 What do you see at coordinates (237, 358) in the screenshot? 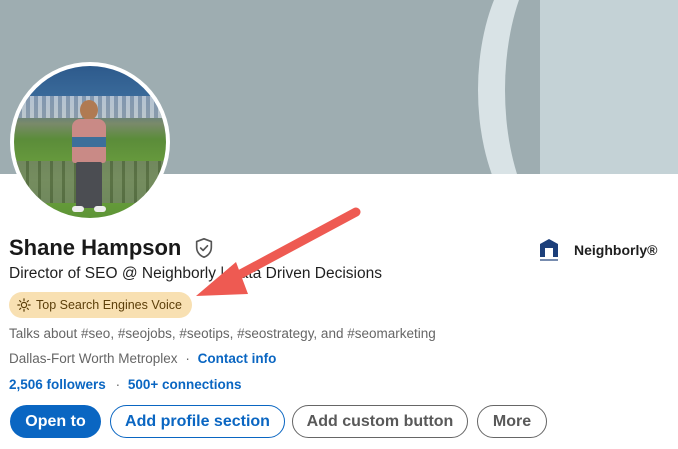
I see `contact-info-link: Contact info` at bounding box center [237, 358].